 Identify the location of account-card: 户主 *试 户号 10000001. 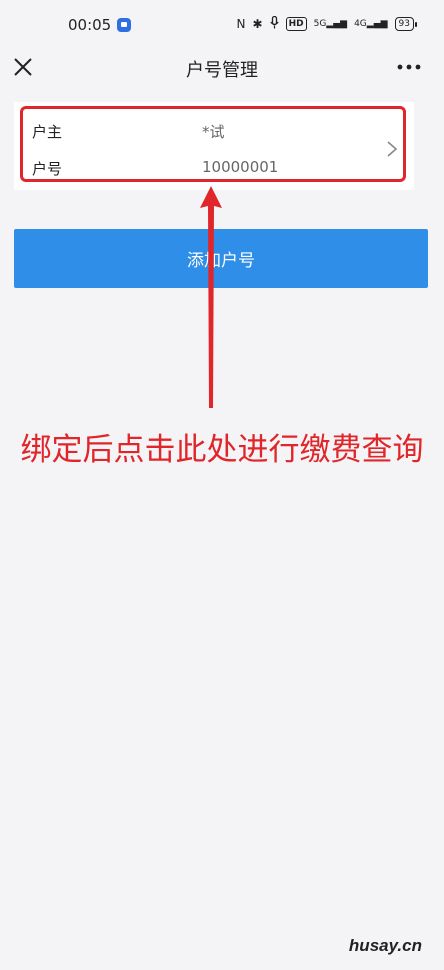
(214, 146).